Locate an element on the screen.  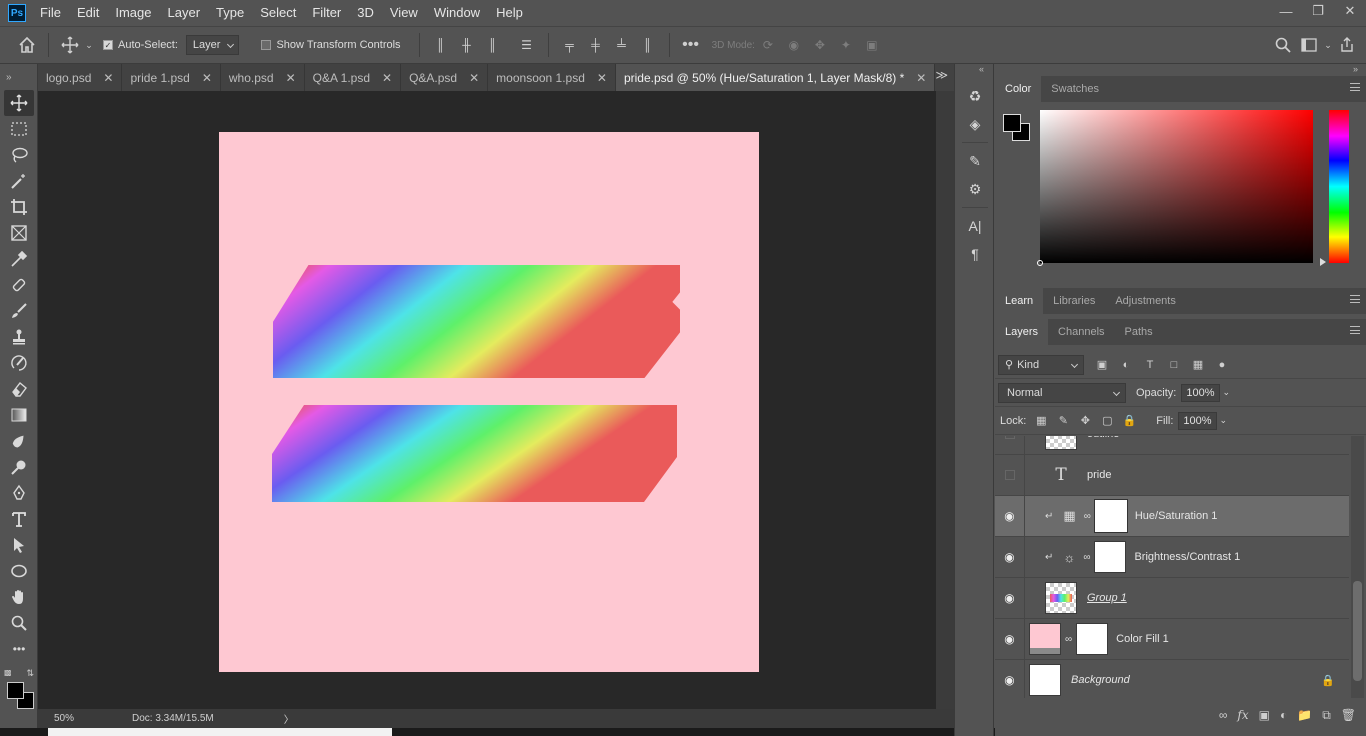
layer-name: Hue/Saturation 1 is located at coordinates (1176, 516).